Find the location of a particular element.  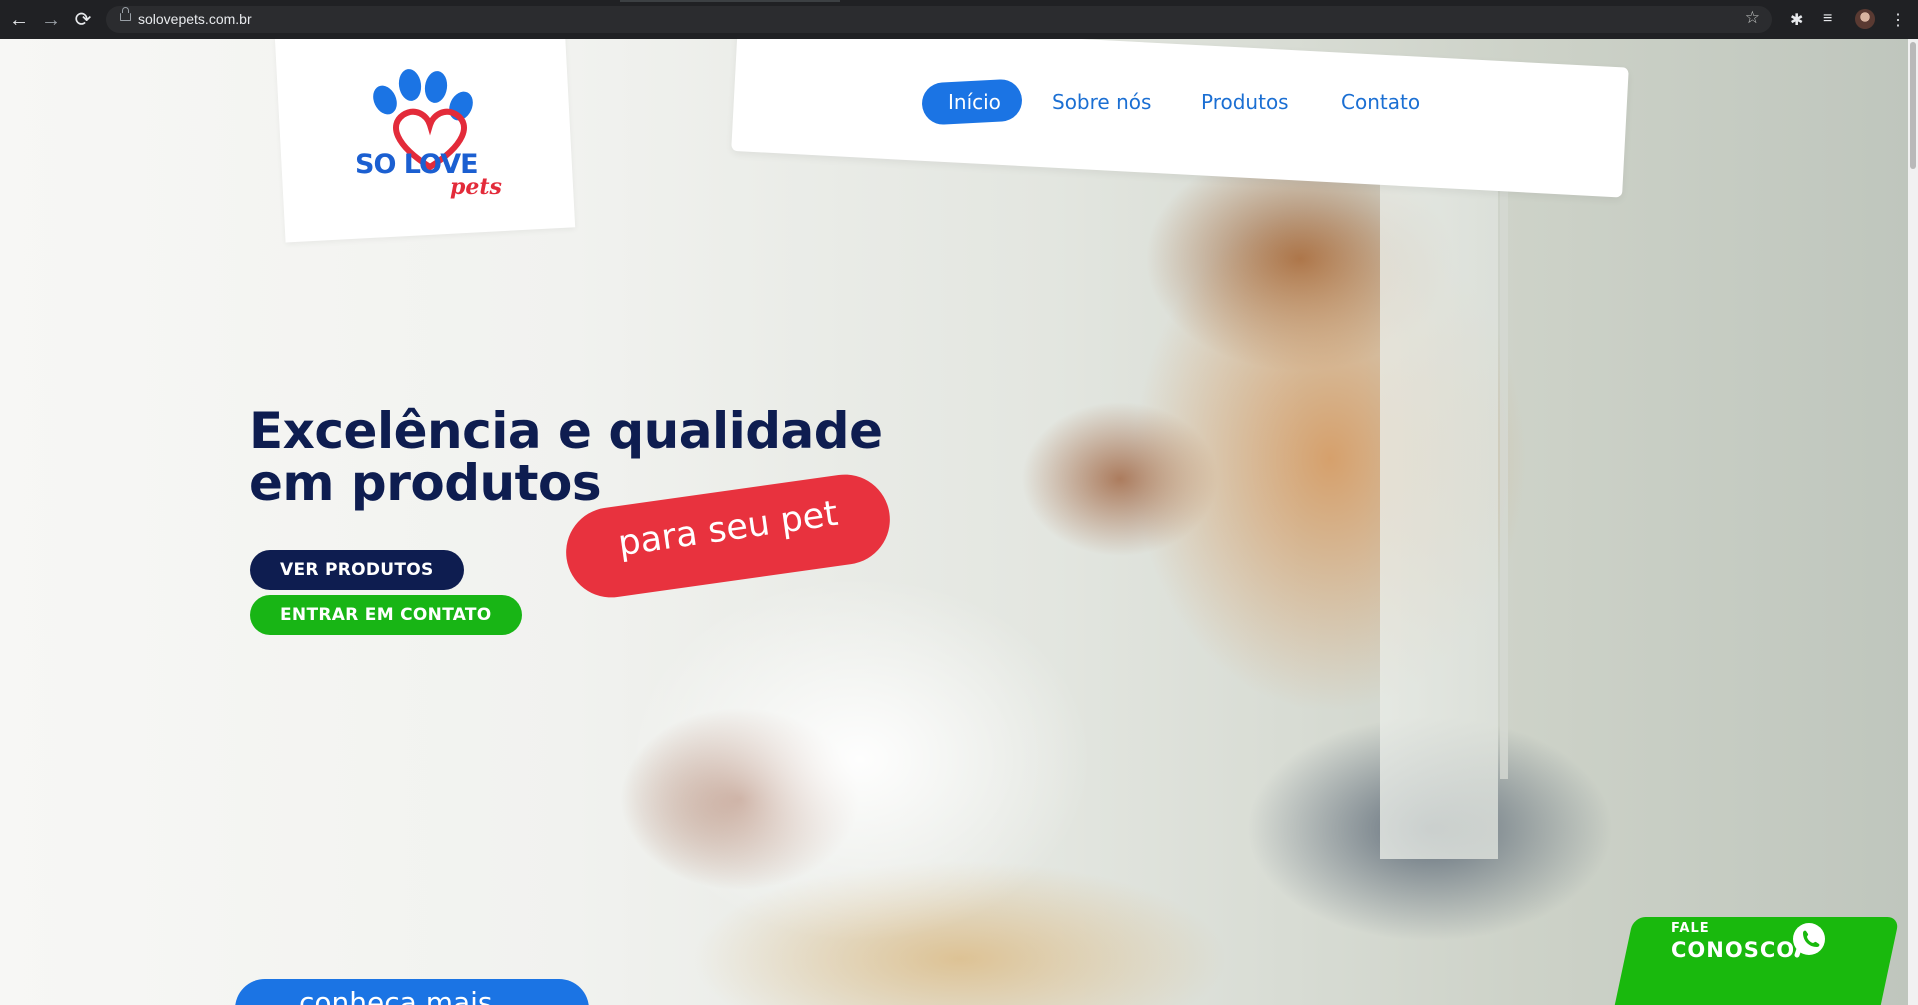

contact-button: ENTRAR EM CONTATO is located at coordinates (386, 615).